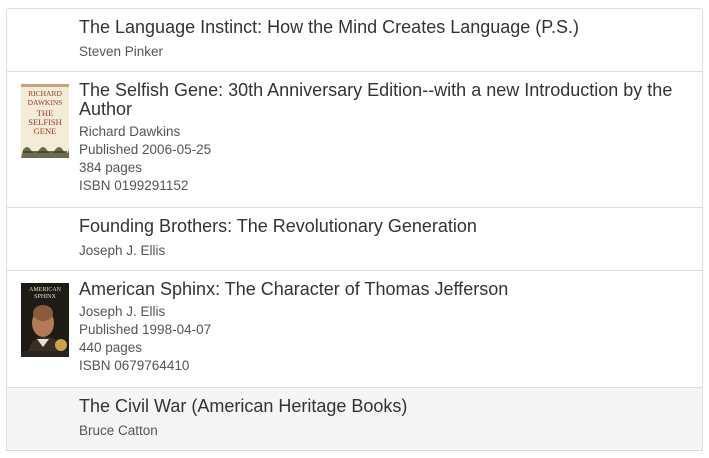  Describe the element at coordinates (134, 365) in the screenshot. I see `book-isbn: ISBN 0679764410` at that location.